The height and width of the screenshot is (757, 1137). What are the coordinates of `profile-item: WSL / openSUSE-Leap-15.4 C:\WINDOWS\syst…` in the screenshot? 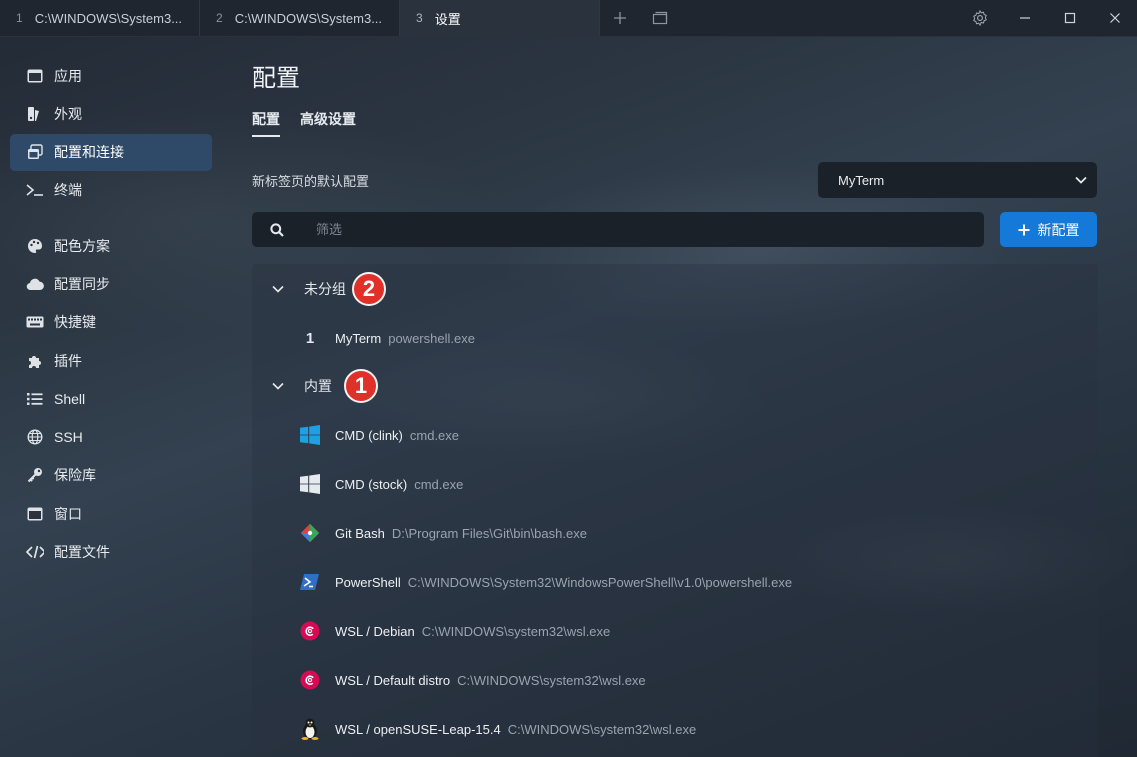 It's located at (497, 729).